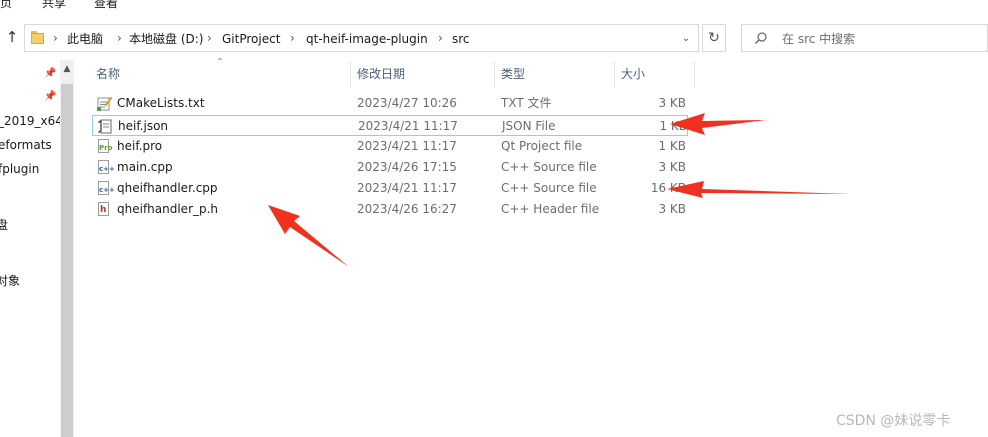 The image size is (988, 437). I want to click on table-row-selected: heif.json 2023/4/21 11:17 JSON File 1 KB, so click(390, 125).